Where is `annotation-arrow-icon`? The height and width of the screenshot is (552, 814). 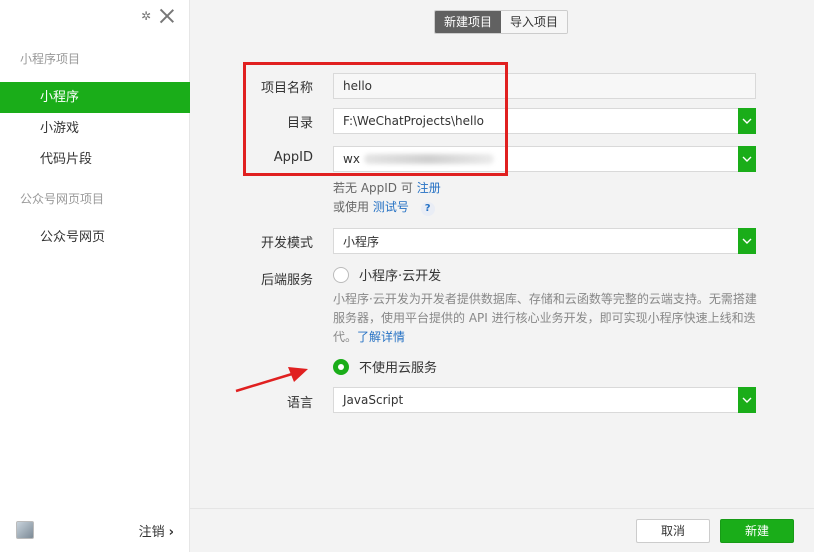 annotation-arrow-icon is located at coordinates (271, 380).